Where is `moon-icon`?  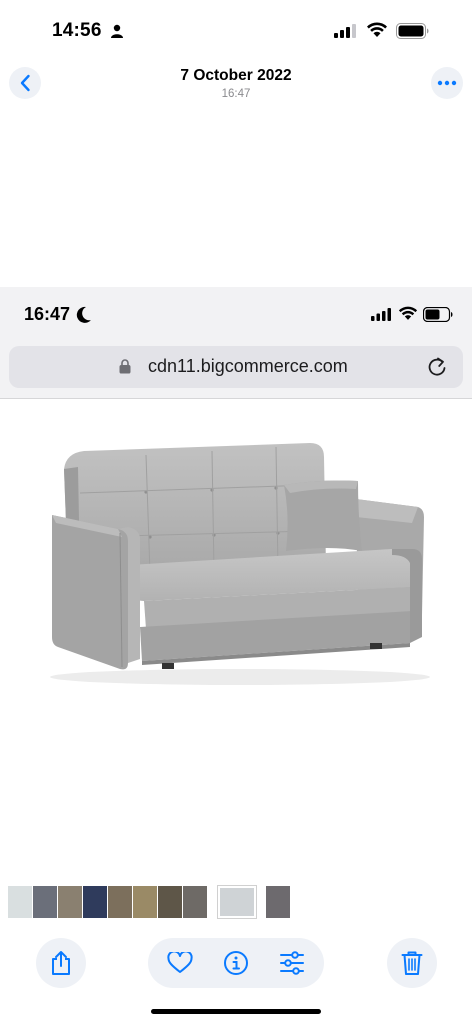
moon-icon is located at coordinates (83, 314).